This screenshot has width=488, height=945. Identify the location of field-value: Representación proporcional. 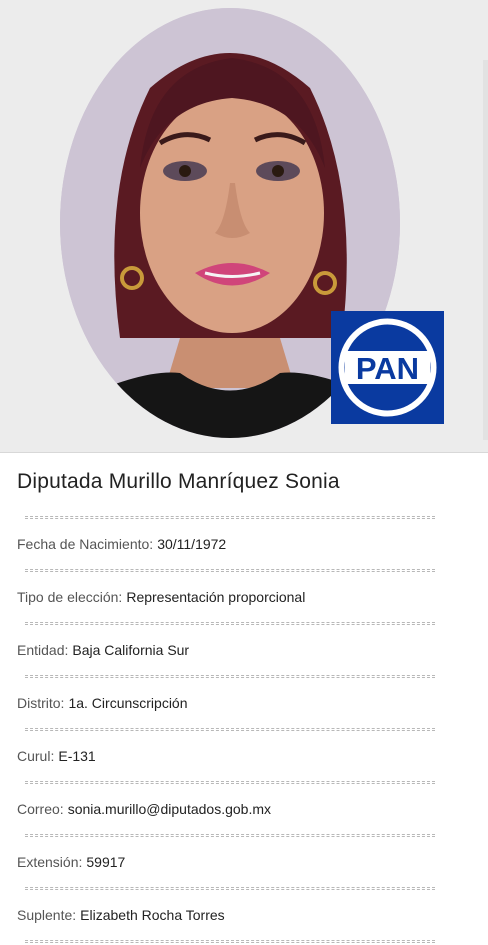
(216, 597).